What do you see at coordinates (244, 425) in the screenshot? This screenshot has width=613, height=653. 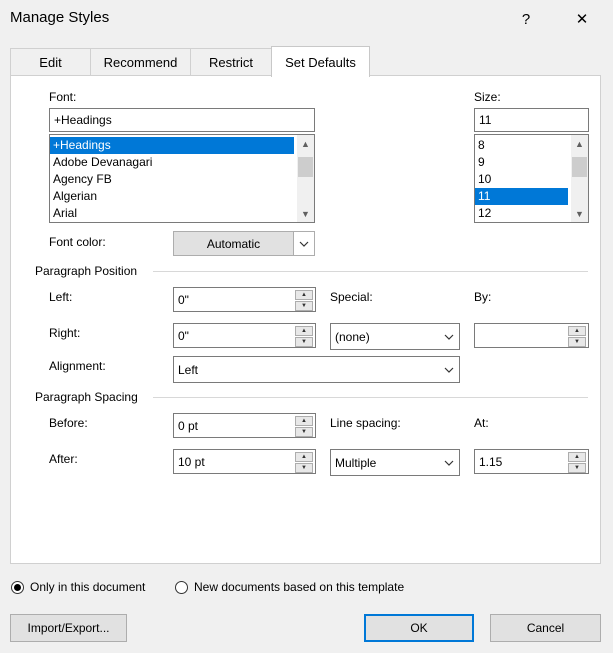 I see `space-before-input: 0 pt ▲ ▼` at bounding box center [244, 425].